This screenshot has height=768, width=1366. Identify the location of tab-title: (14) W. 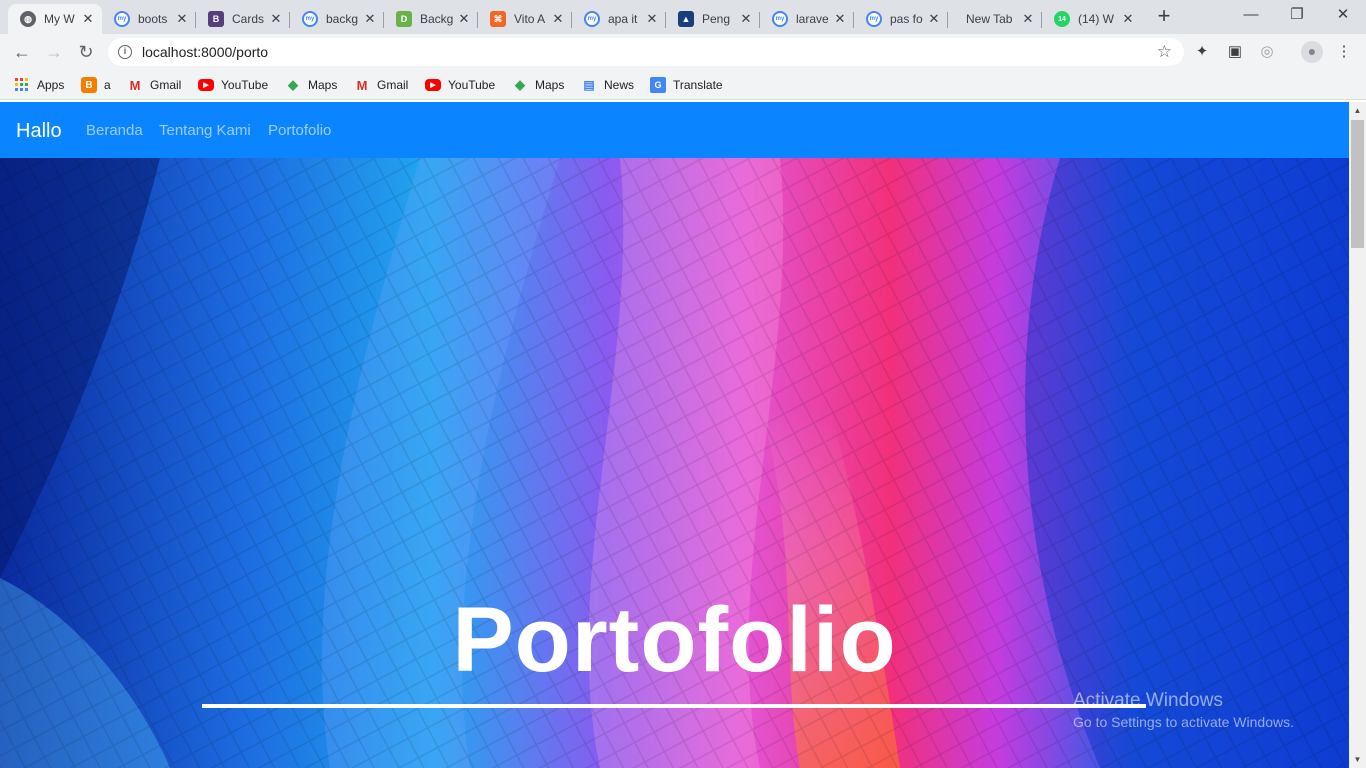
(1096, 19).